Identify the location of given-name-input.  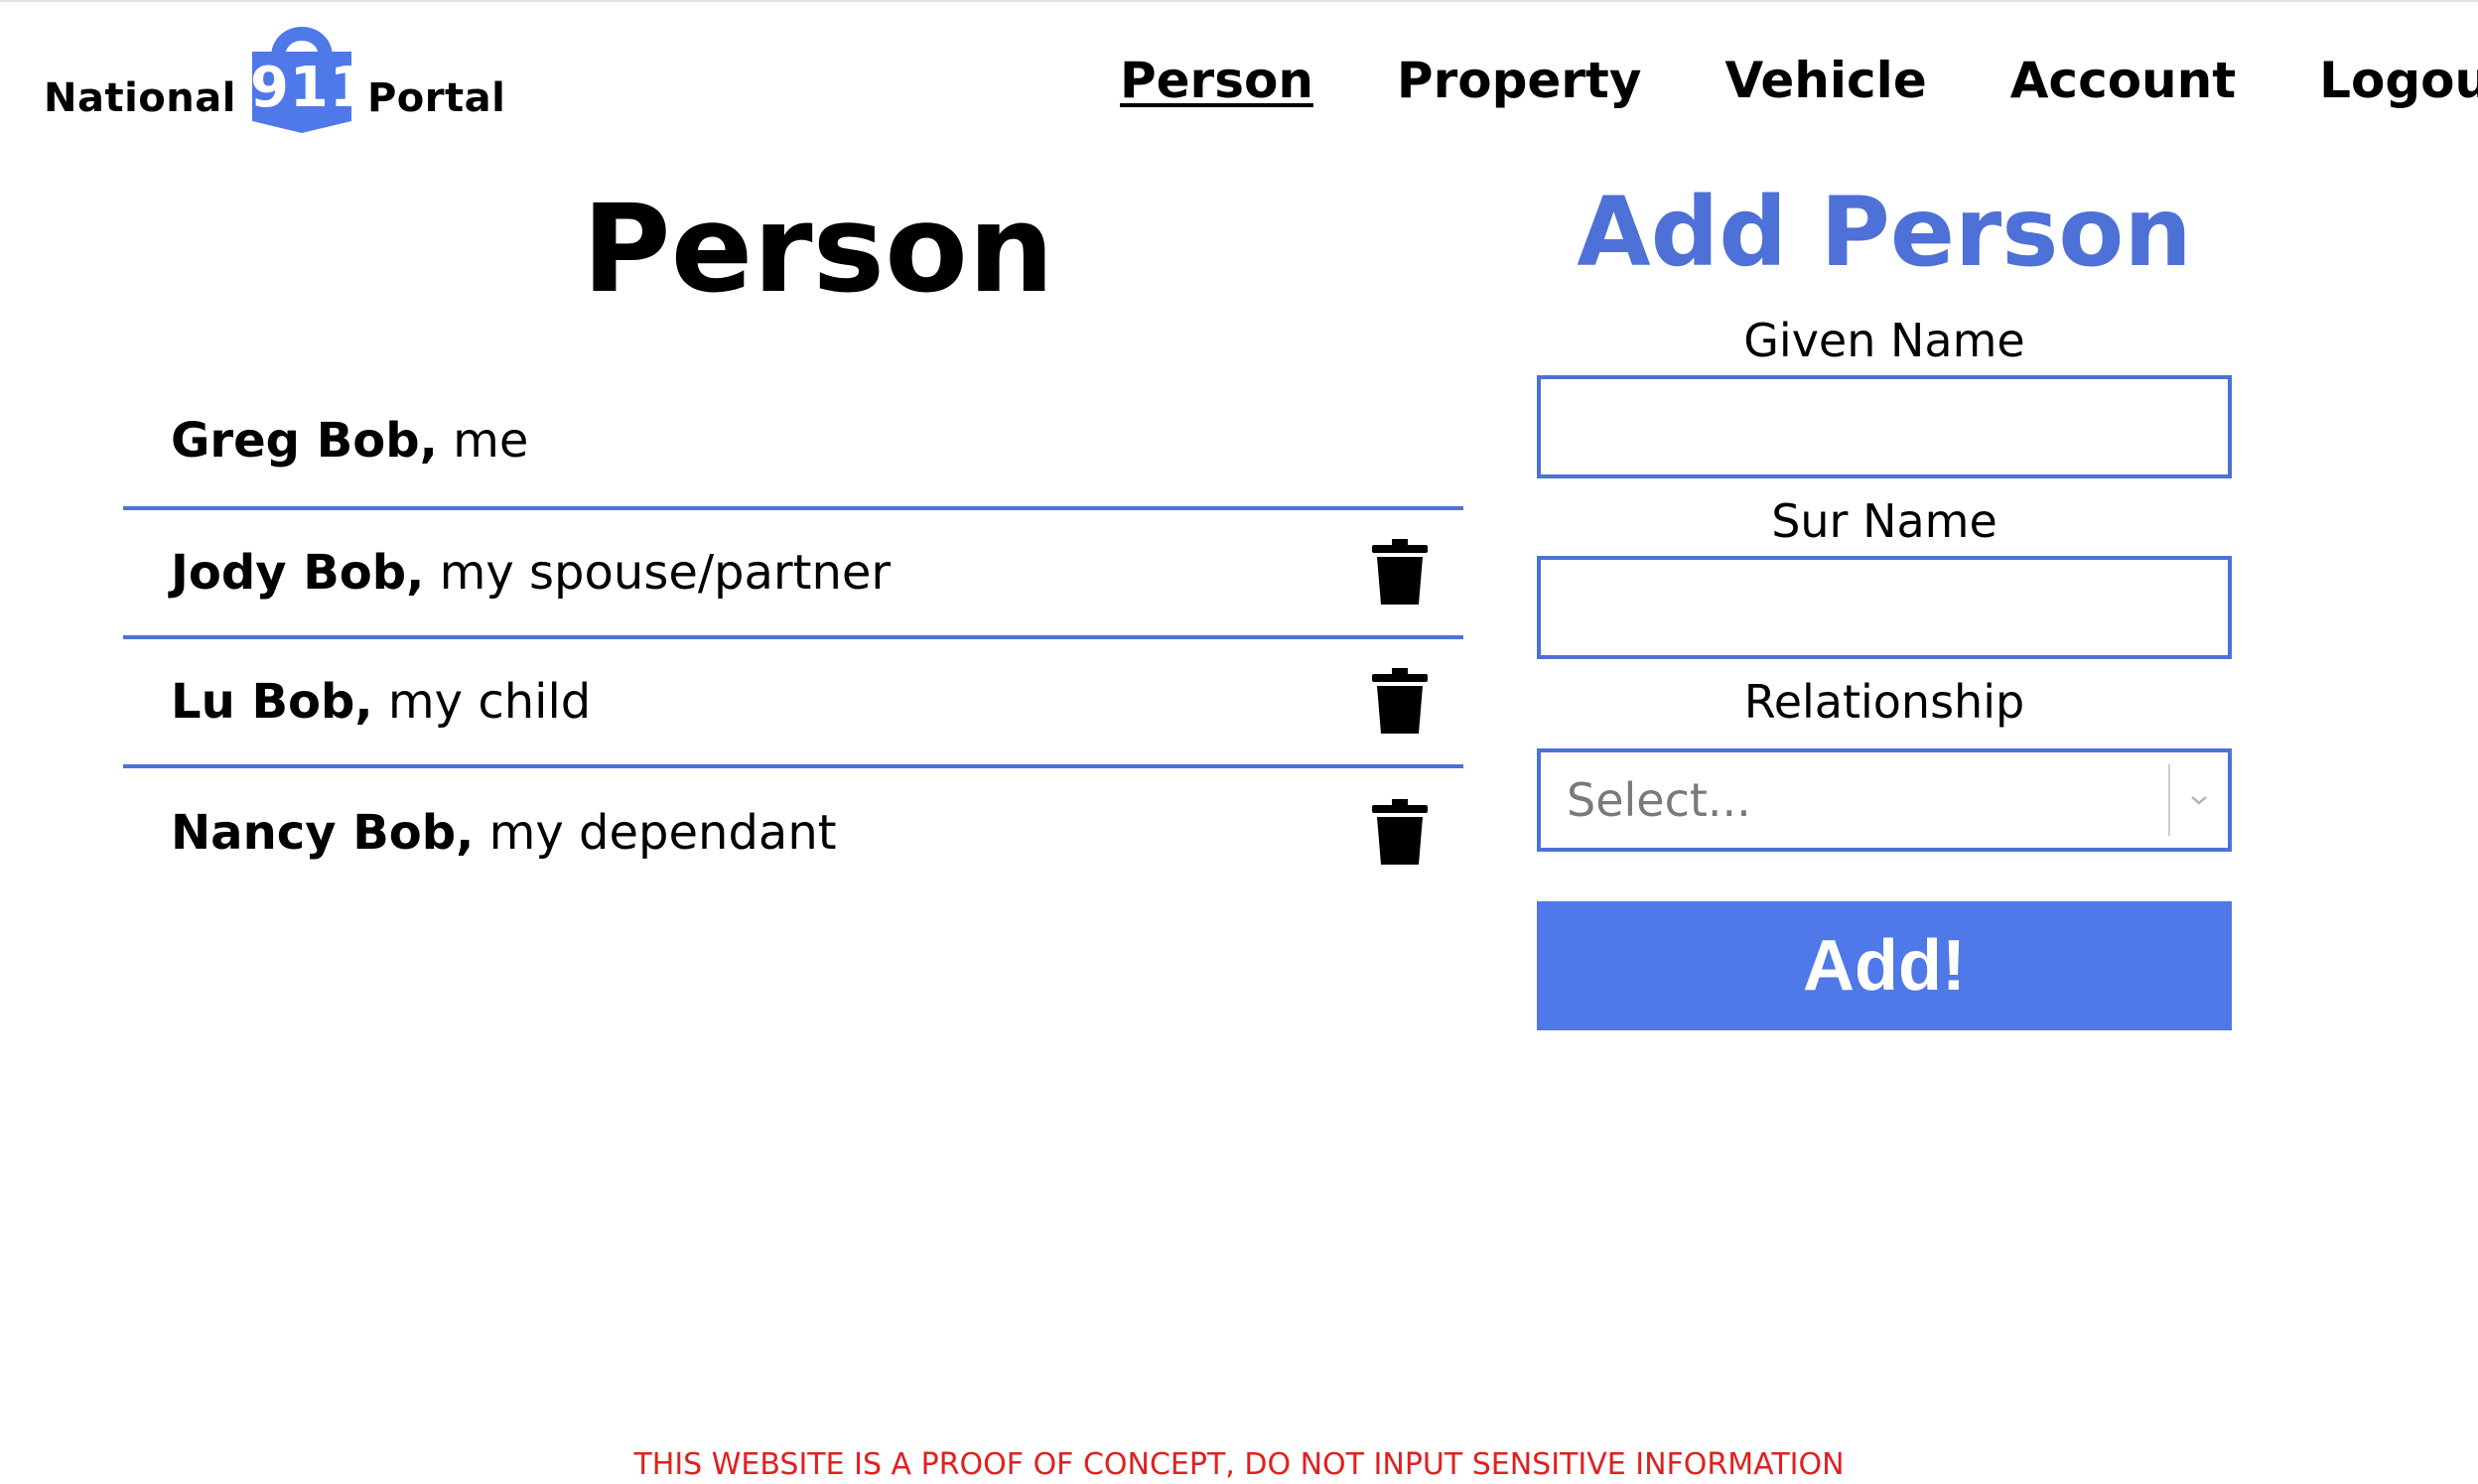
(1885, 426).